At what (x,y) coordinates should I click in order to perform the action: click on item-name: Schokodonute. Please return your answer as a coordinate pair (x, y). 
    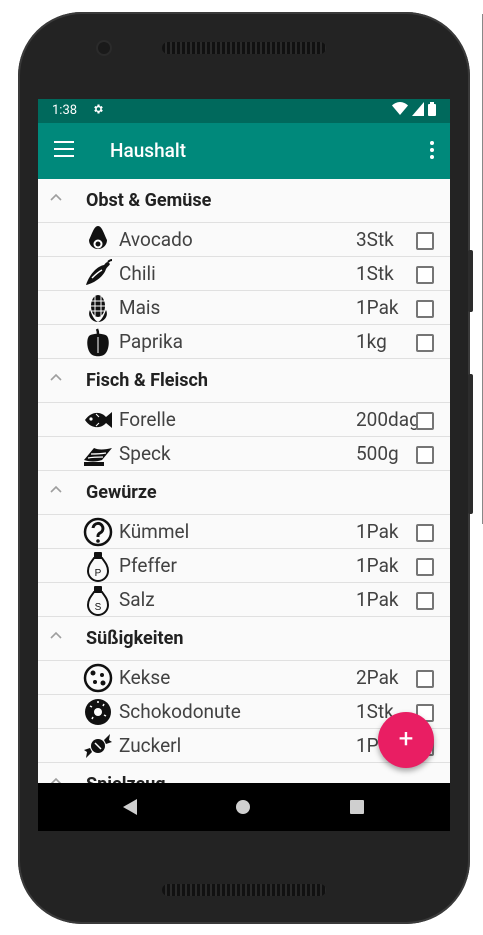
    Looking at the image, I should click on (180, 711).